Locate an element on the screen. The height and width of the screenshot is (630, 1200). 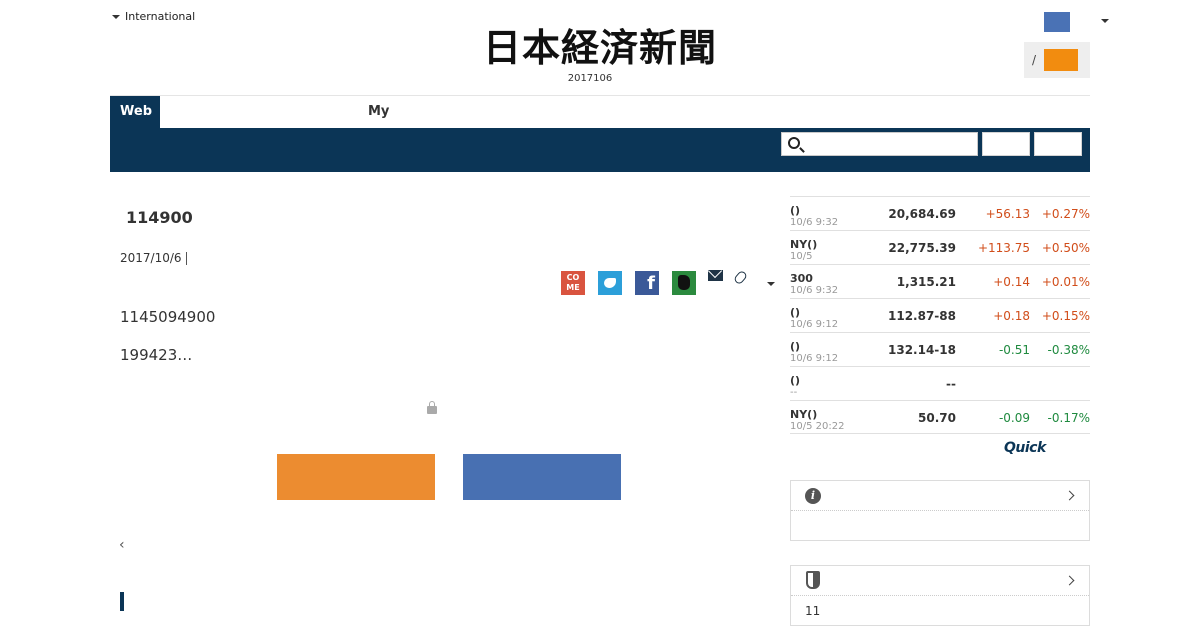
article-date-line: 2017/10/6 is located at coordinates (153, 258).